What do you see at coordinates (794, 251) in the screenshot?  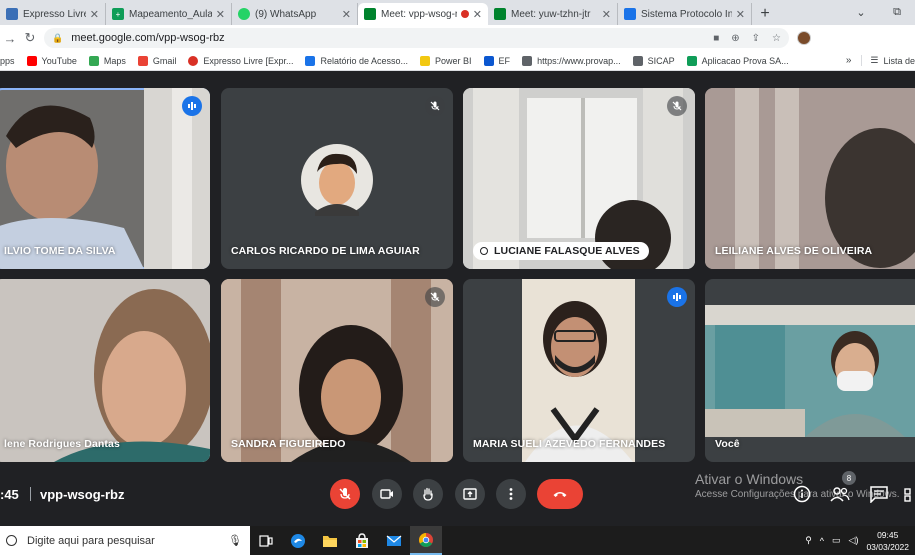 I see `participant-name: LEILIANE ALVES DE OLIVEIRA` at bounding box center [794, 251].